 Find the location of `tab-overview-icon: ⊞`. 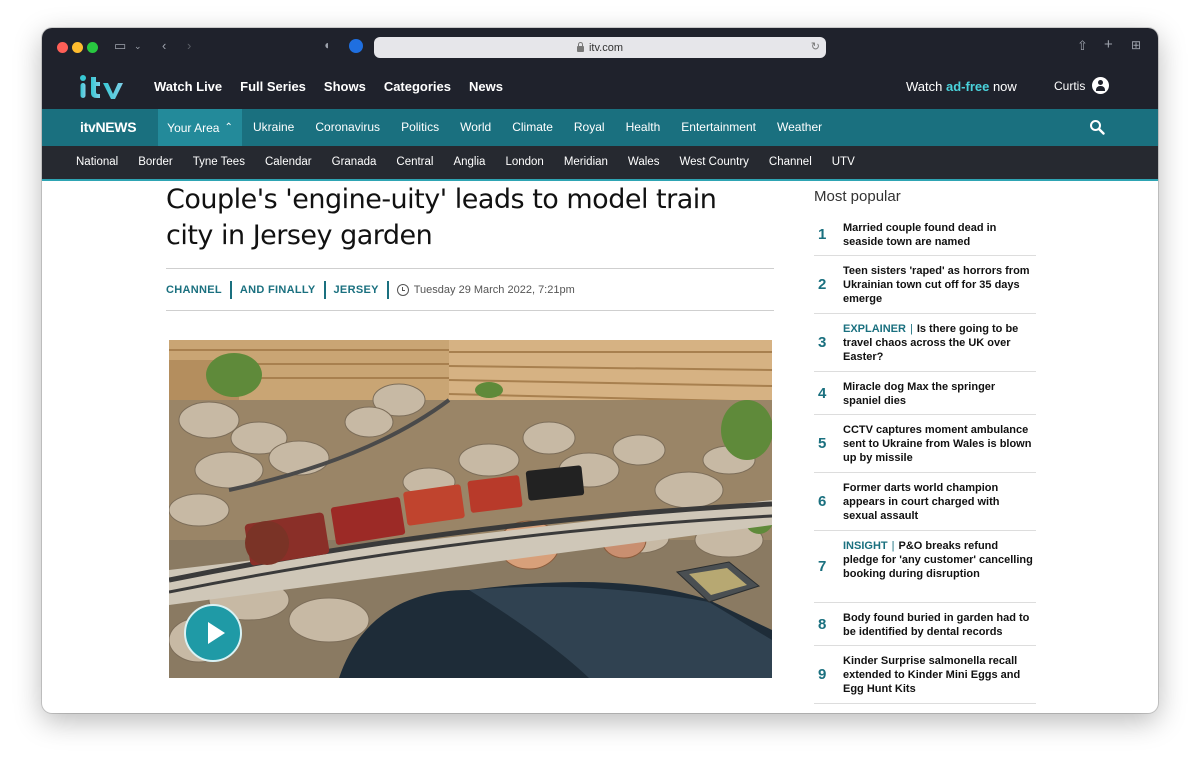

tab-overview-icon: ⊞ is located at coordinates (1136, 45).